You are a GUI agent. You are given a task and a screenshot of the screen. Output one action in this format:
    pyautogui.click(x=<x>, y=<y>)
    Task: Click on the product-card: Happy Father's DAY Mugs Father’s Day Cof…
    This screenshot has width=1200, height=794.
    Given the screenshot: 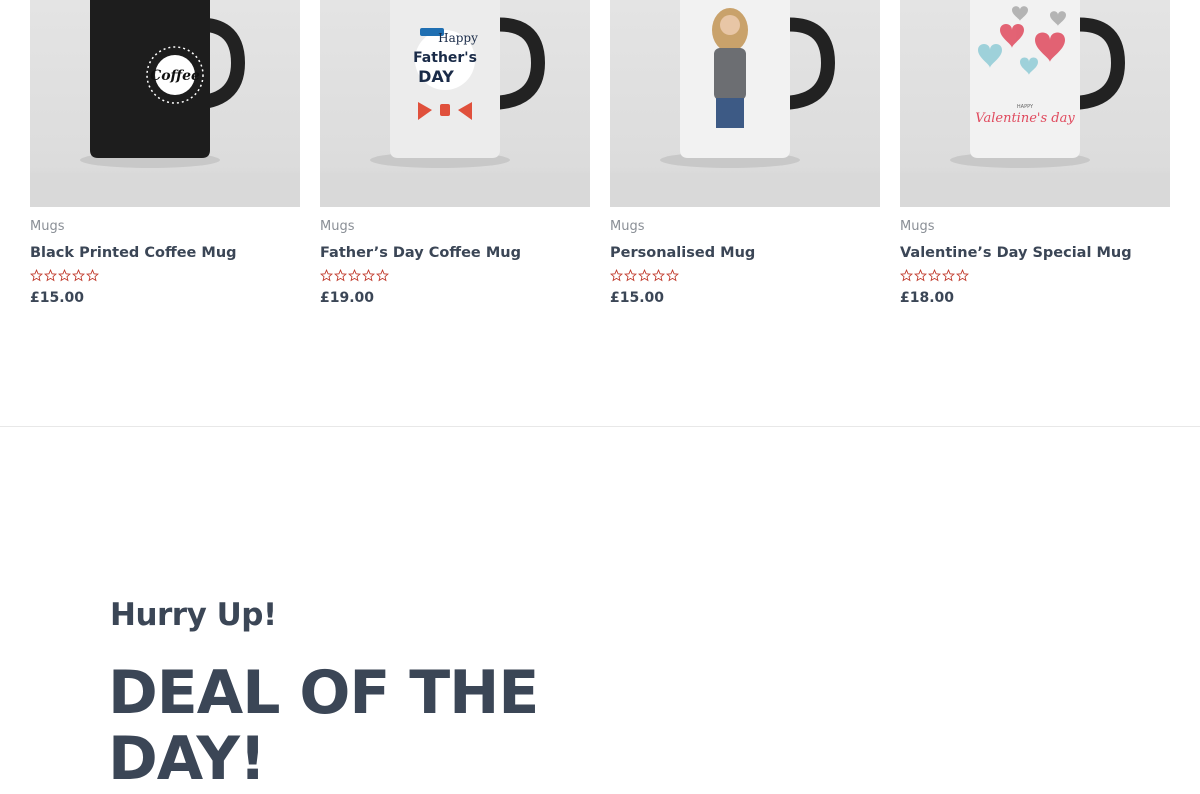 What is the action you would take?
    pyautogui.click(x=455, y=153)
    